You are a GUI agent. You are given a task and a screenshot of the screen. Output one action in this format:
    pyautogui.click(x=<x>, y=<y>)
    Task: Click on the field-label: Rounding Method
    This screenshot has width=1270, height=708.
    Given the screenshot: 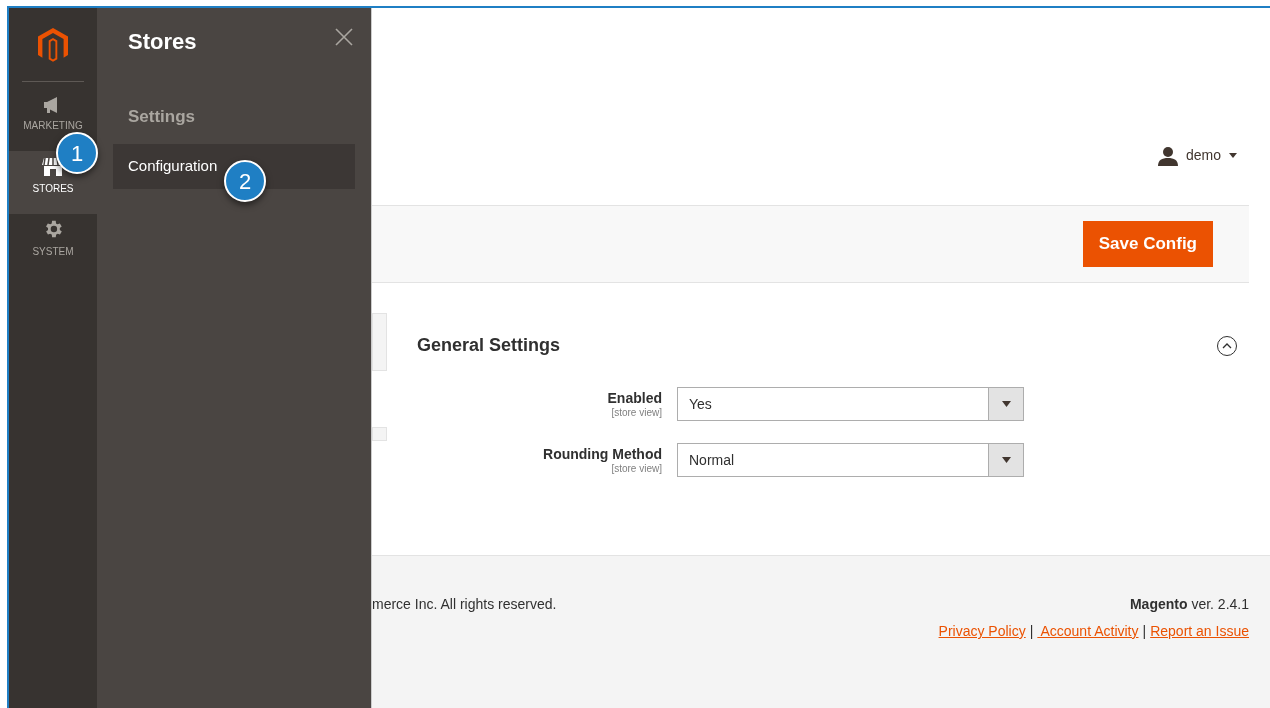 What is the action you would take?
    pyautogui.click(x=602, y=454)
    